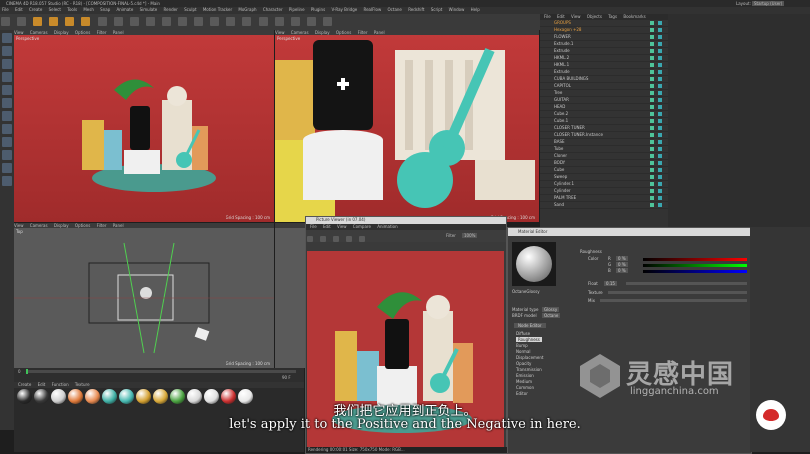  Describe the element at coordinates (604, 114) in the screenshot. I see `object-row: Cube.2` at that location.